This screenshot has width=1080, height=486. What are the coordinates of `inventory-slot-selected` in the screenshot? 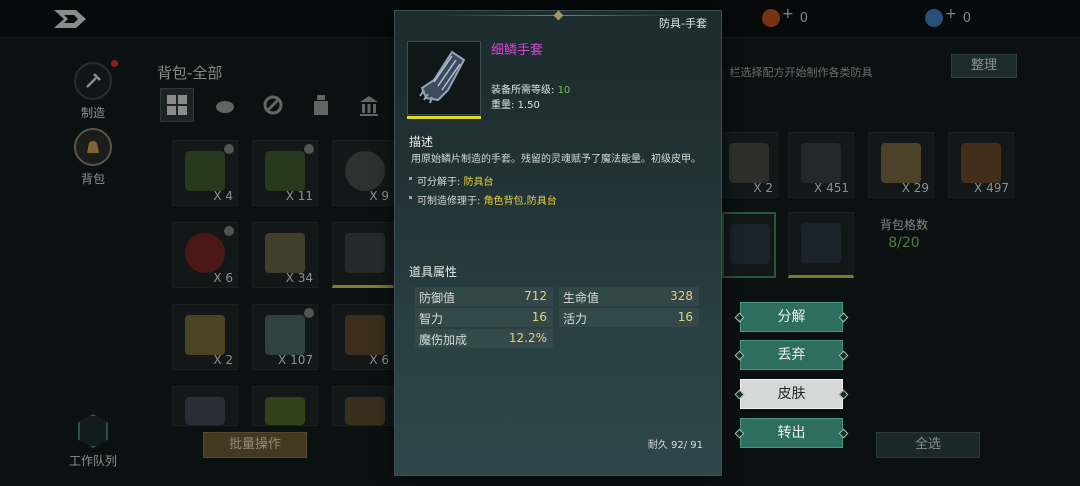 It's located at (749, 245).